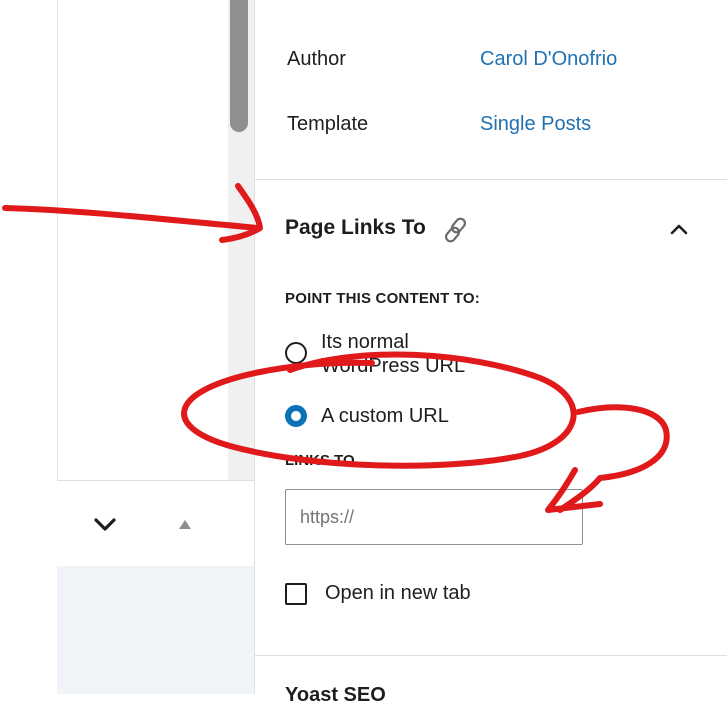 The height and width of the screenshot is (707, 727). I want to click on radio-normal-url: Its normal WordPress URL, so click(383, 354).